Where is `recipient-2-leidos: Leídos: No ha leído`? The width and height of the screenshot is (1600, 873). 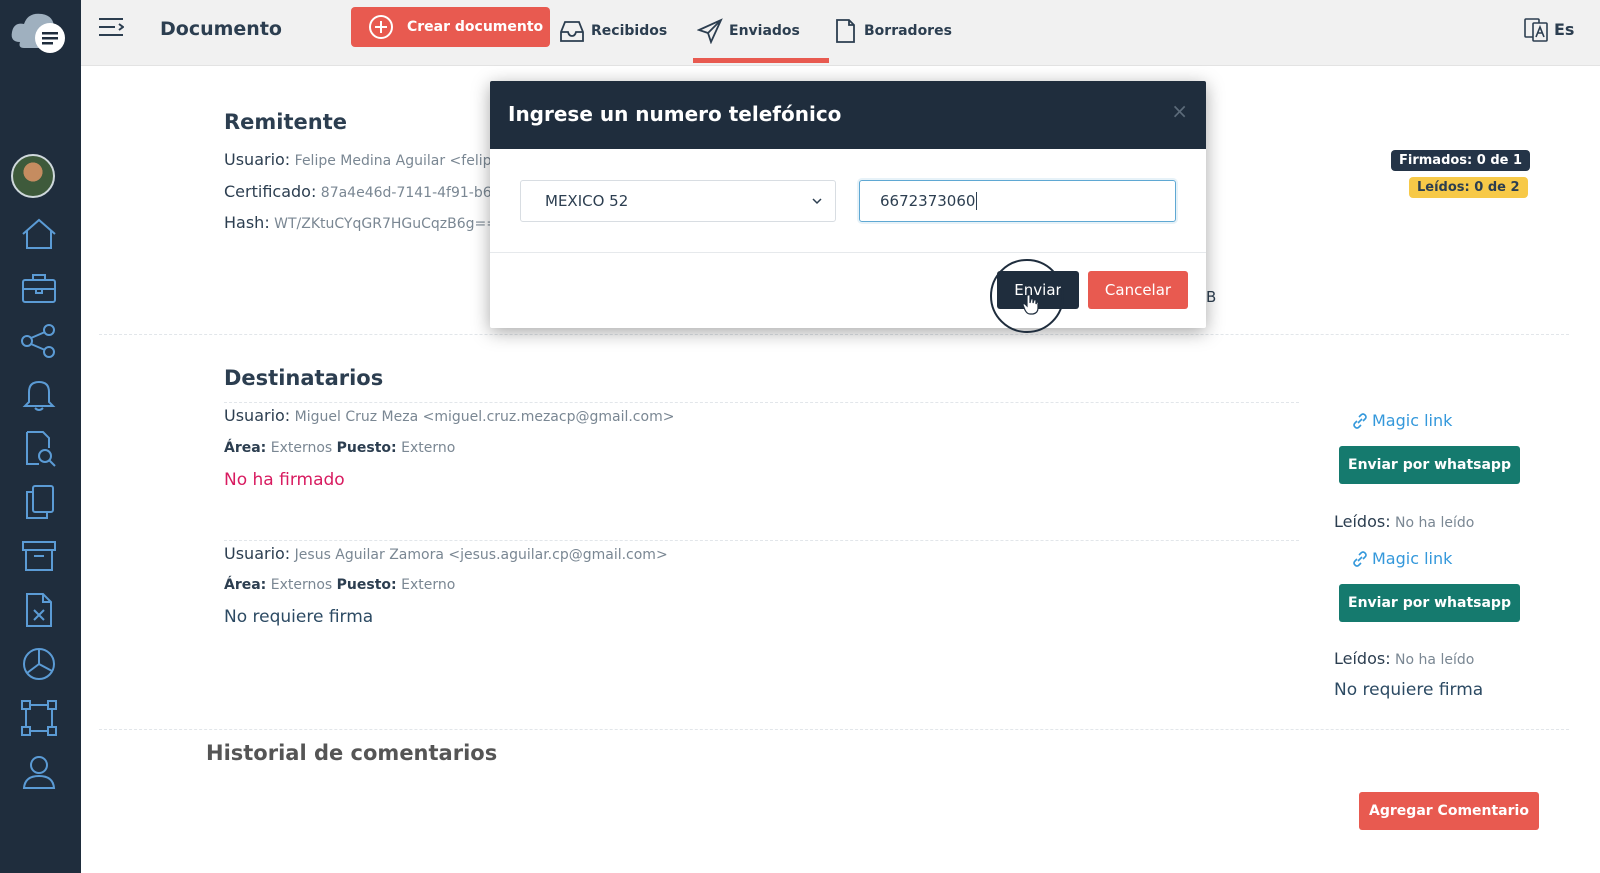
recipient-2-leidos: Leídos: No ha leído is located at coordinates (1404, 658).